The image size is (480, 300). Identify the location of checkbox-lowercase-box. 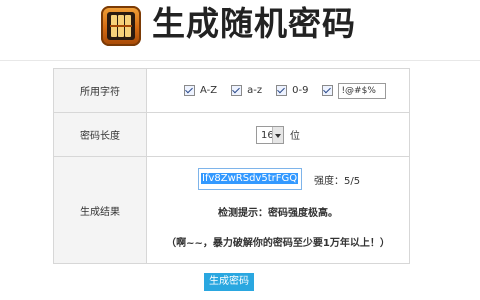
(237, 90).